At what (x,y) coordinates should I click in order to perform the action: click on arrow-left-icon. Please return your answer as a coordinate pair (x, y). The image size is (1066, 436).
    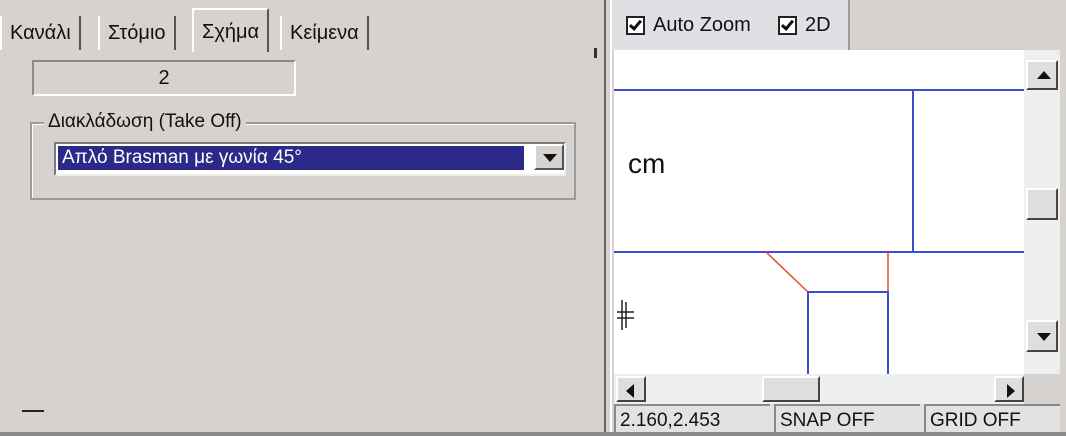
    Looking at the image, I should click on (630, 391).